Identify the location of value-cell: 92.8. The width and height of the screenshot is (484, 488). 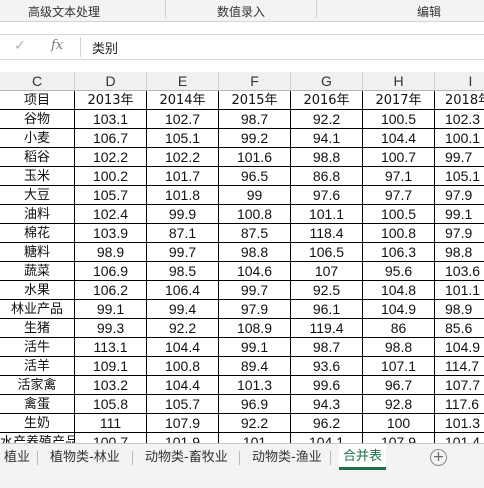
(399, 404).